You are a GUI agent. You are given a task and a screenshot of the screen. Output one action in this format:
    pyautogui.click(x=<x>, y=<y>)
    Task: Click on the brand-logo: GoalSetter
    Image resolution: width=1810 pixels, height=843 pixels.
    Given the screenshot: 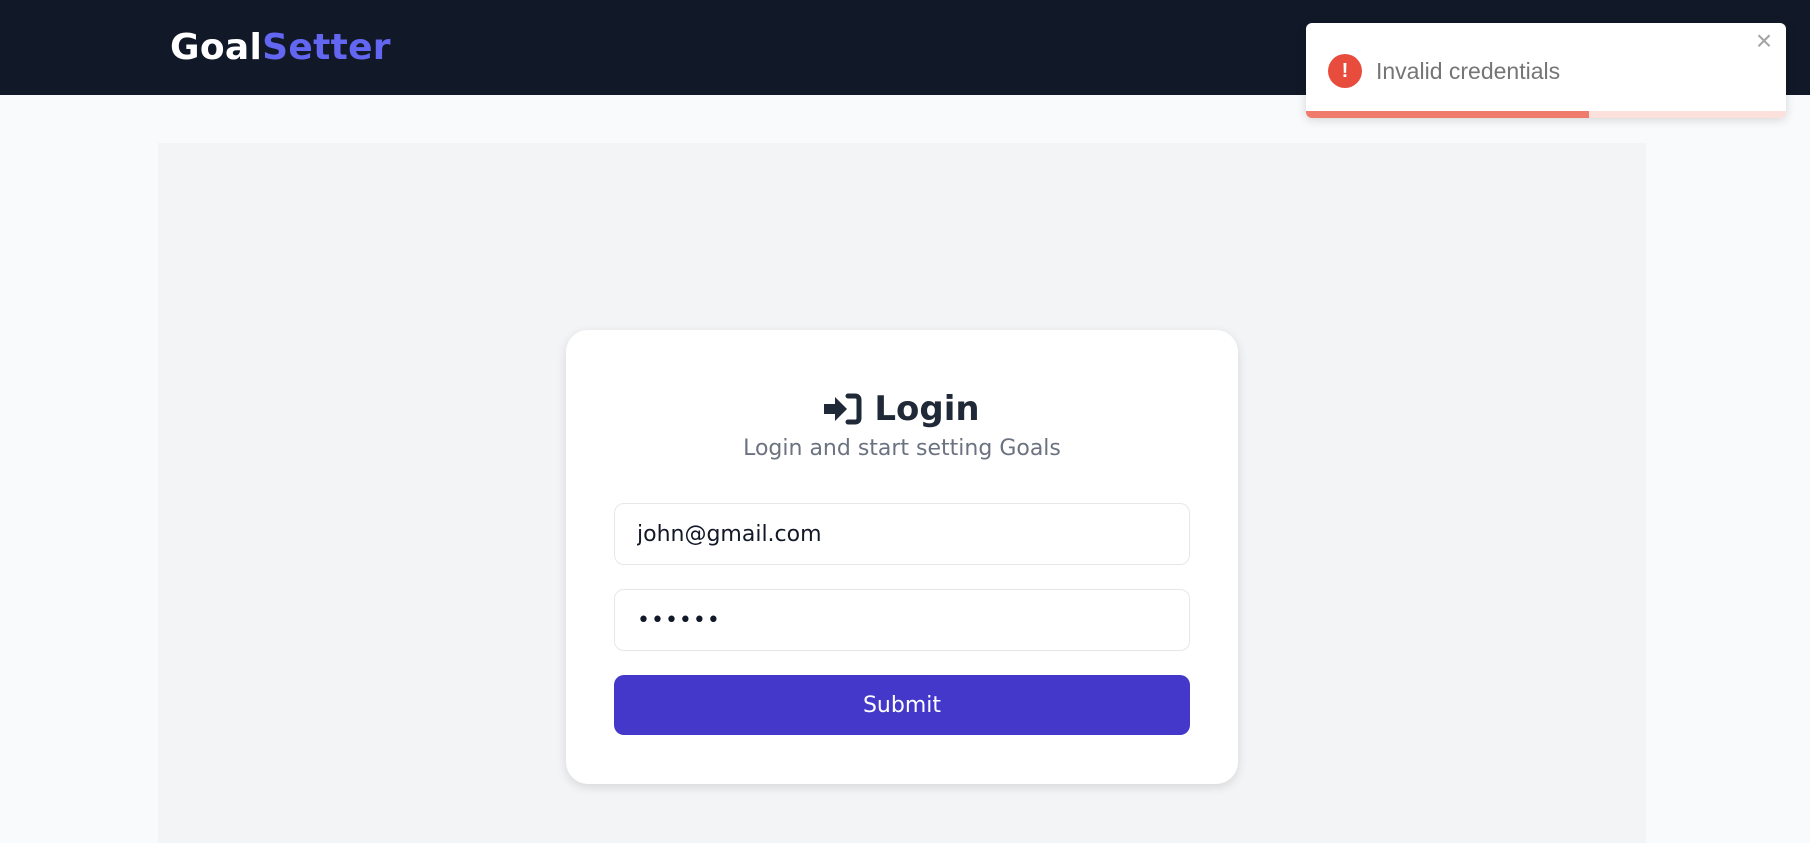 What is the action you would take?
    pyautogui.click(x=280, y=48)
    